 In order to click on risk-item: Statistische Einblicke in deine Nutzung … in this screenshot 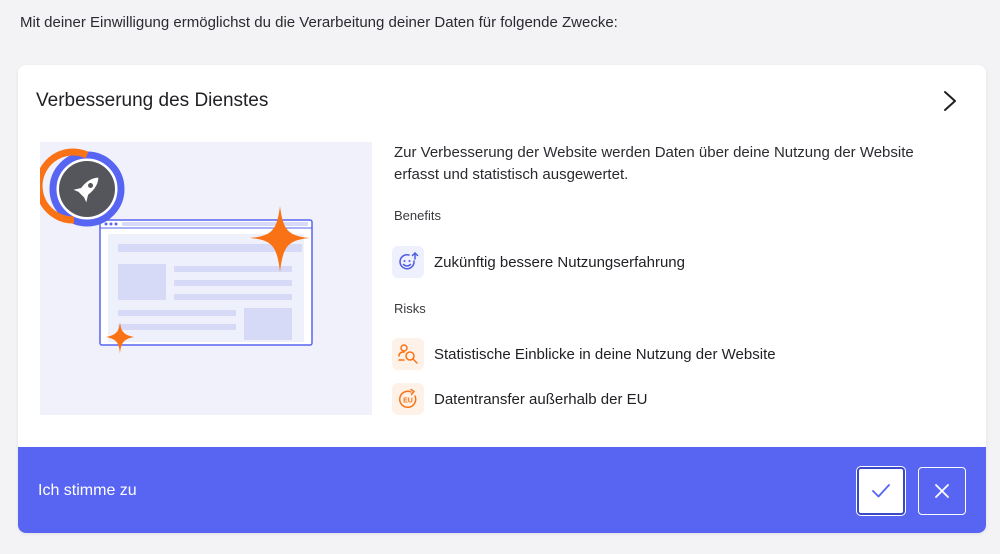, I will do `click(584, 354)`.